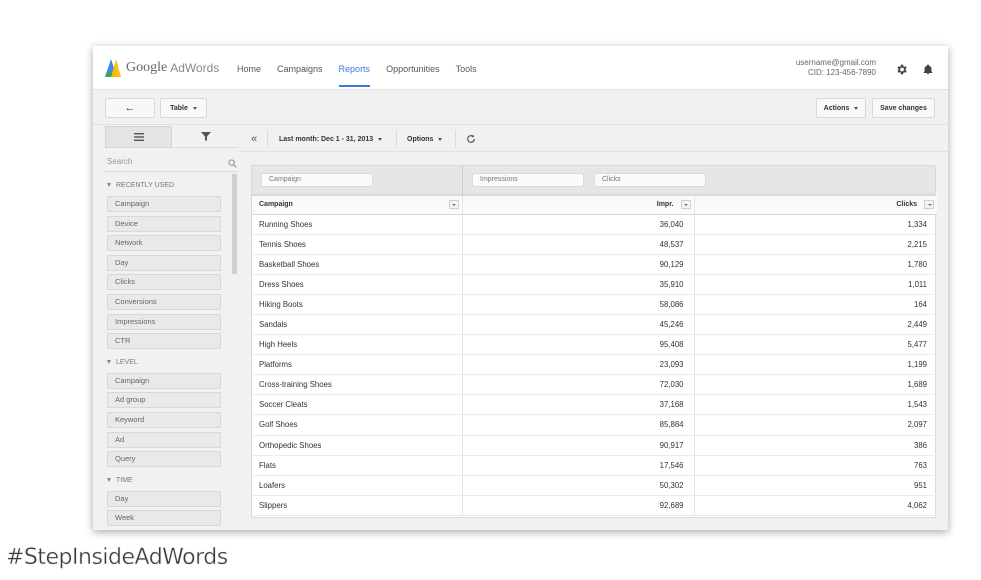  I want to click on panel-section-recently-used: RECENTLY USED, so click(167, 186).